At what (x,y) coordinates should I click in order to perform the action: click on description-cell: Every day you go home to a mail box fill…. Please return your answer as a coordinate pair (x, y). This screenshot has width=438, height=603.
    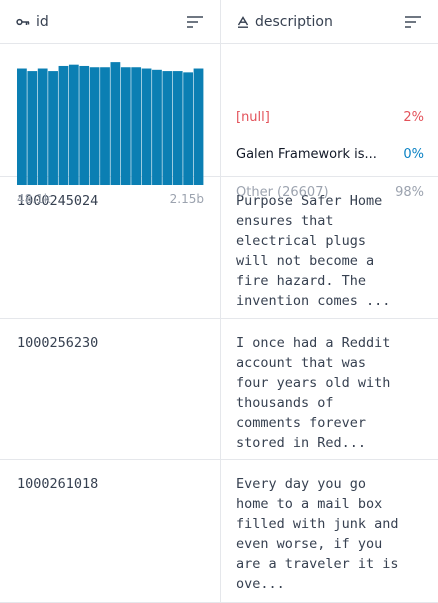
    Looking at the image, I should click on (329, 531).